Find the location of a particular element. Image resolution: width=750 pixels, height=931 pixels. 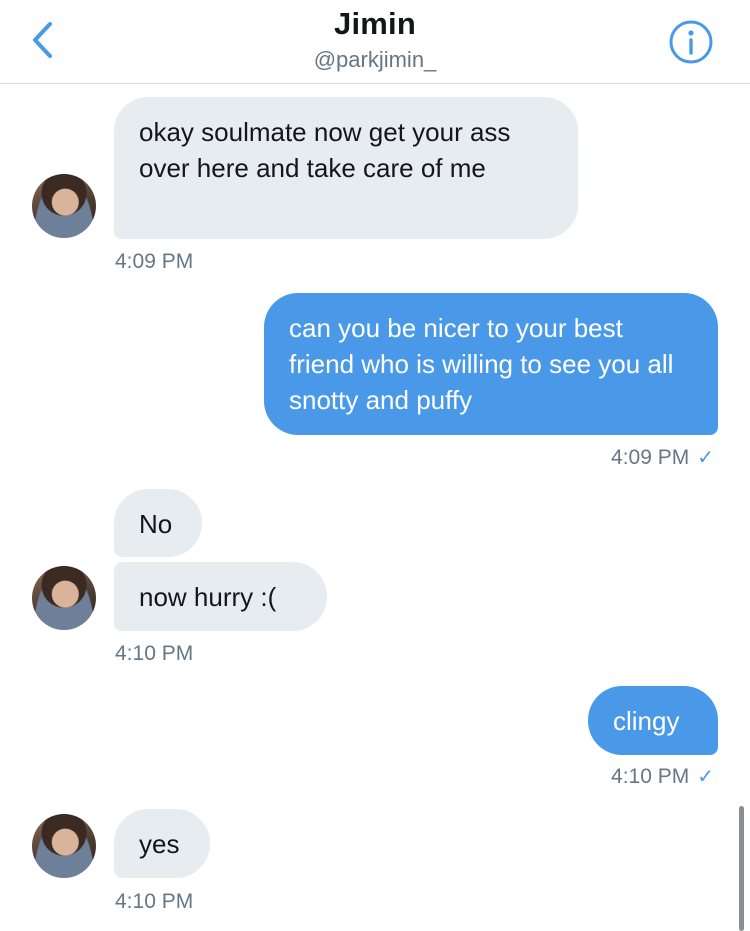

conversation-header: Jimin @parkjimin_ is located at coordinates (375, 42).